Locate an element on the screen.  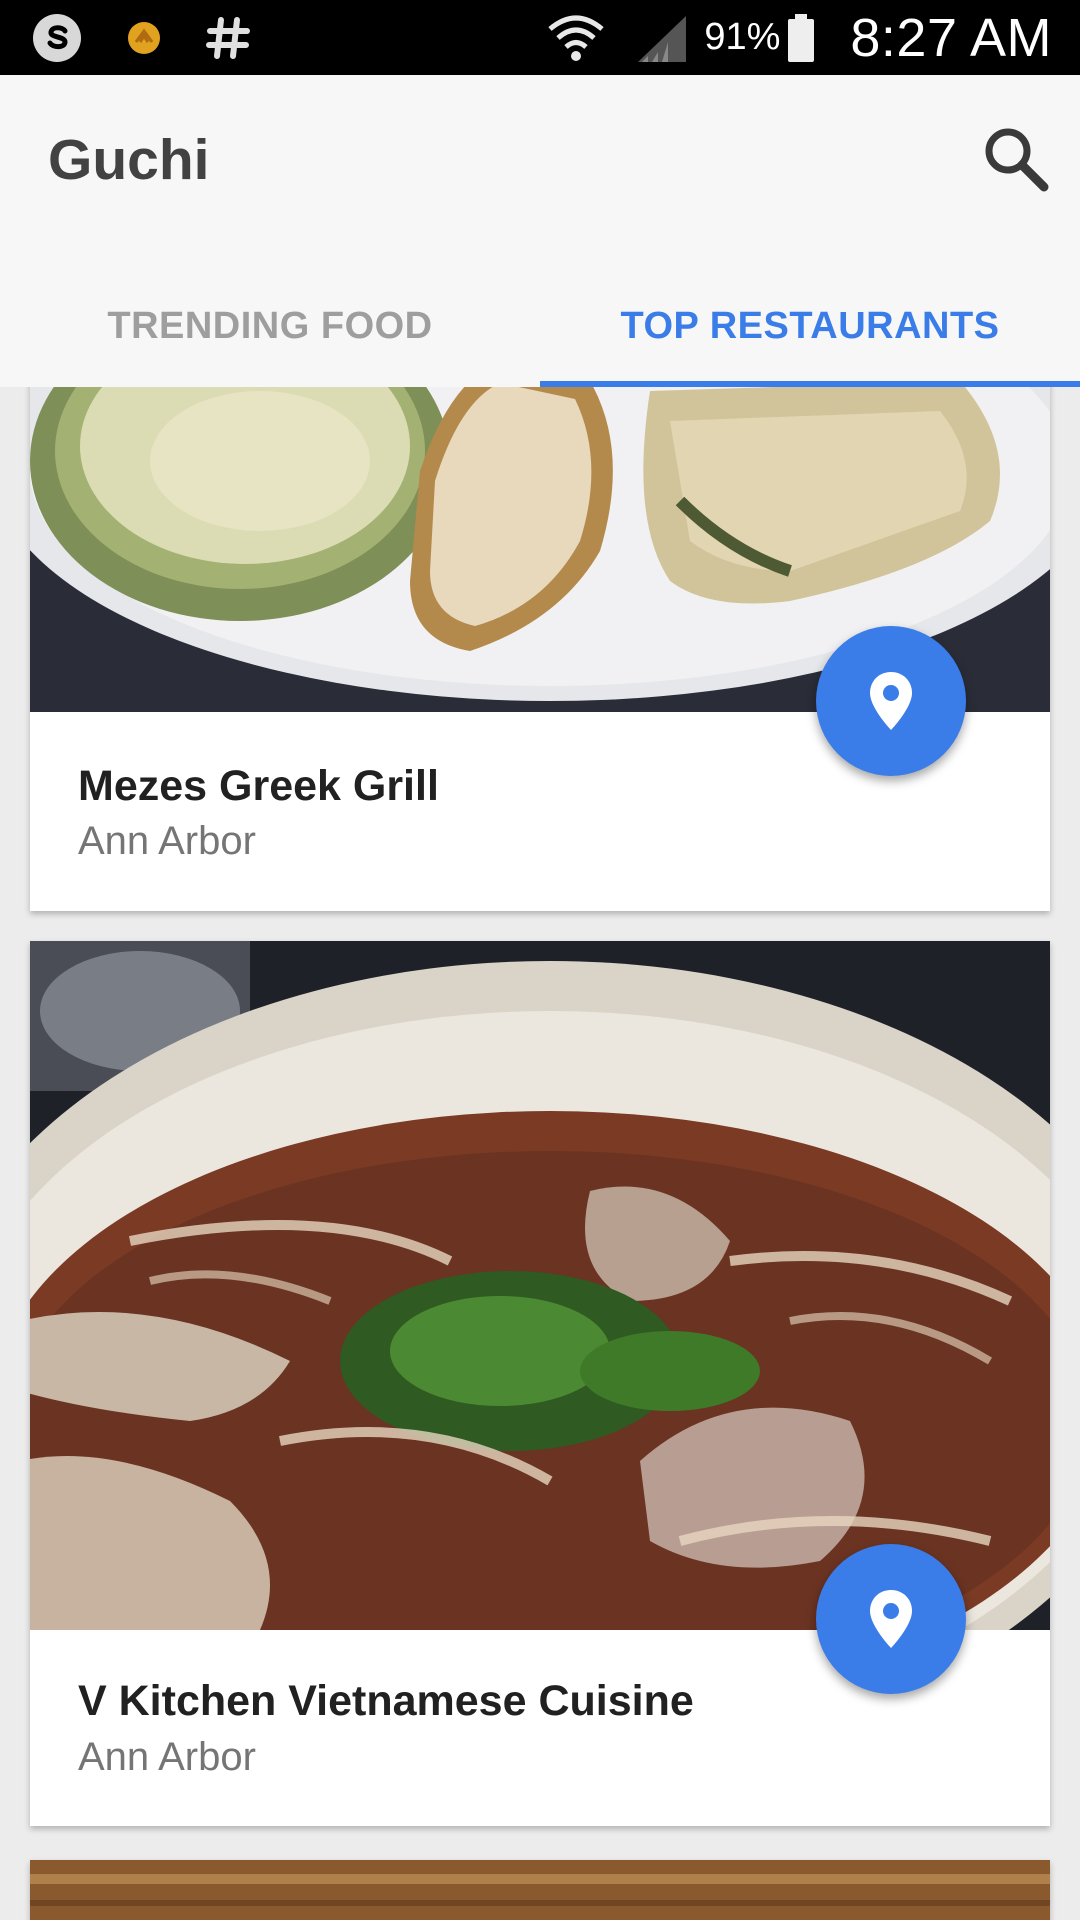
food-photo is located at coordinates (540, 1890).